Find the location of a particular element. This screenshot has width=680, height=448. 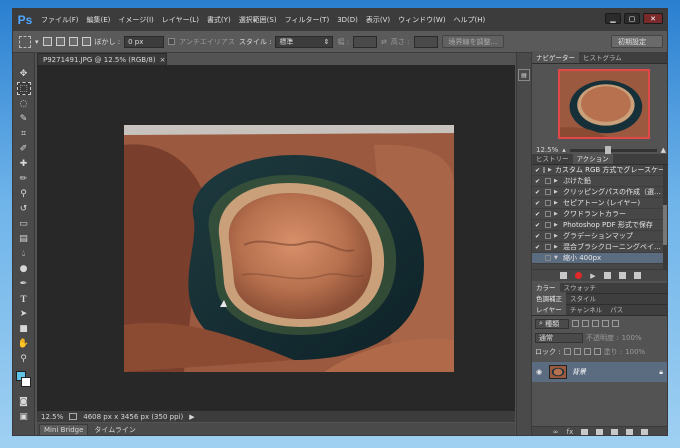

zoom-icon: ⚲ is located at coordinates (24, 358).